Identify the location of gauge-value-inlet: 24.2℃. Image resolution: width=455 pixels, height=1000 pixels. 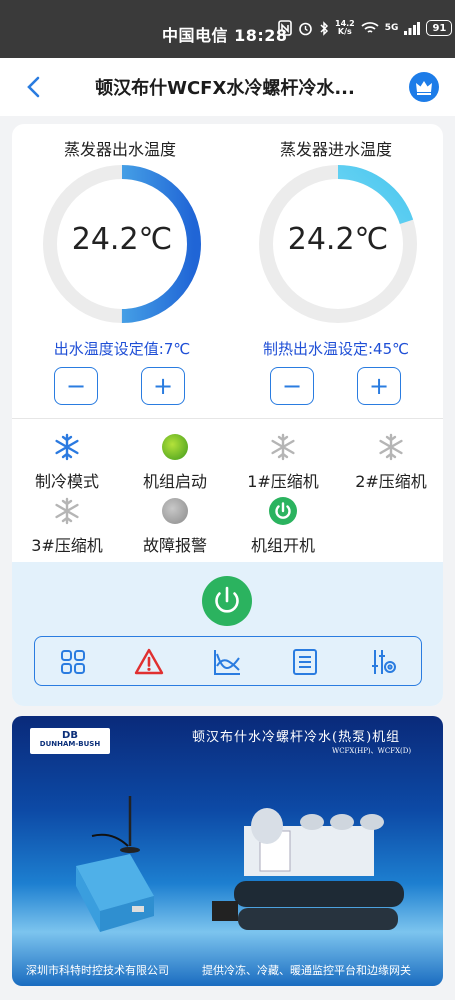
(338, 239).